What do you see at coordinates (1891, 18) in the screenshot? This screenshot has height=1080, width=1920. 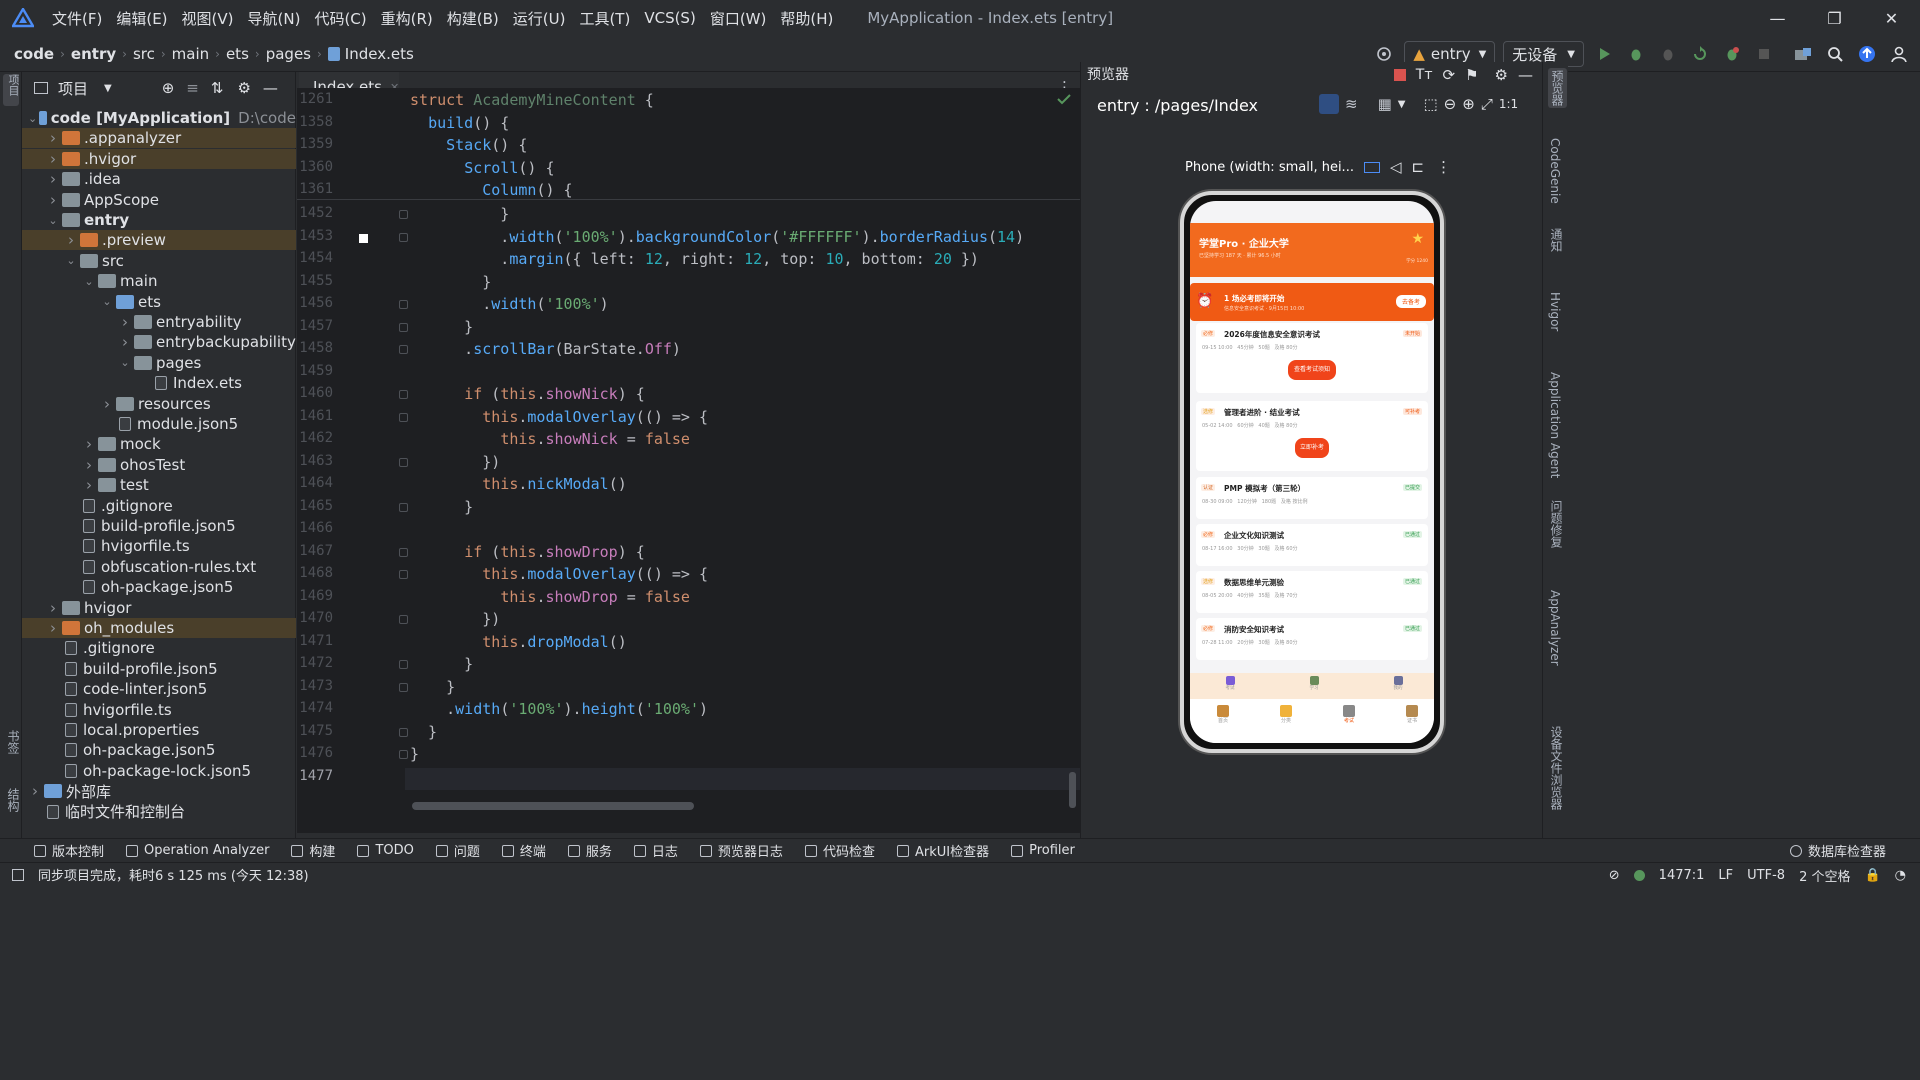 I see `close-window-button: ✕` at bounding box center [1891, 18].